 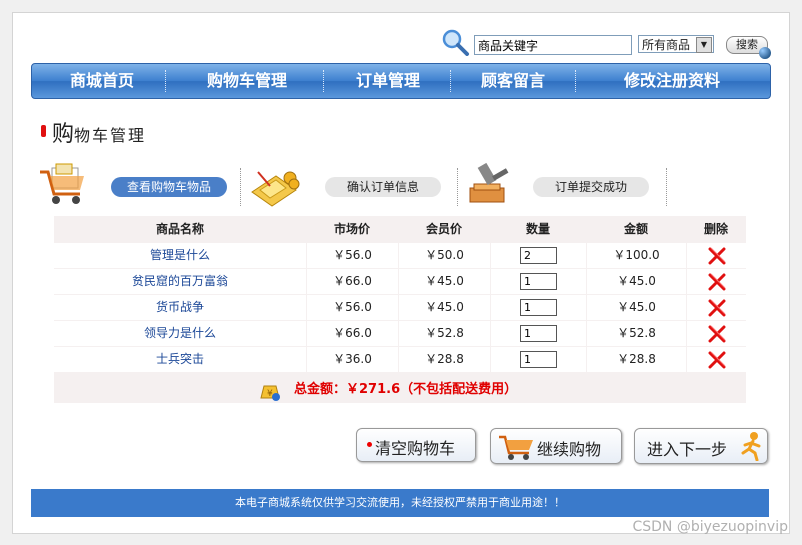 I want to click on col-header-member-price: 会员价, so click(x=443, y=229).